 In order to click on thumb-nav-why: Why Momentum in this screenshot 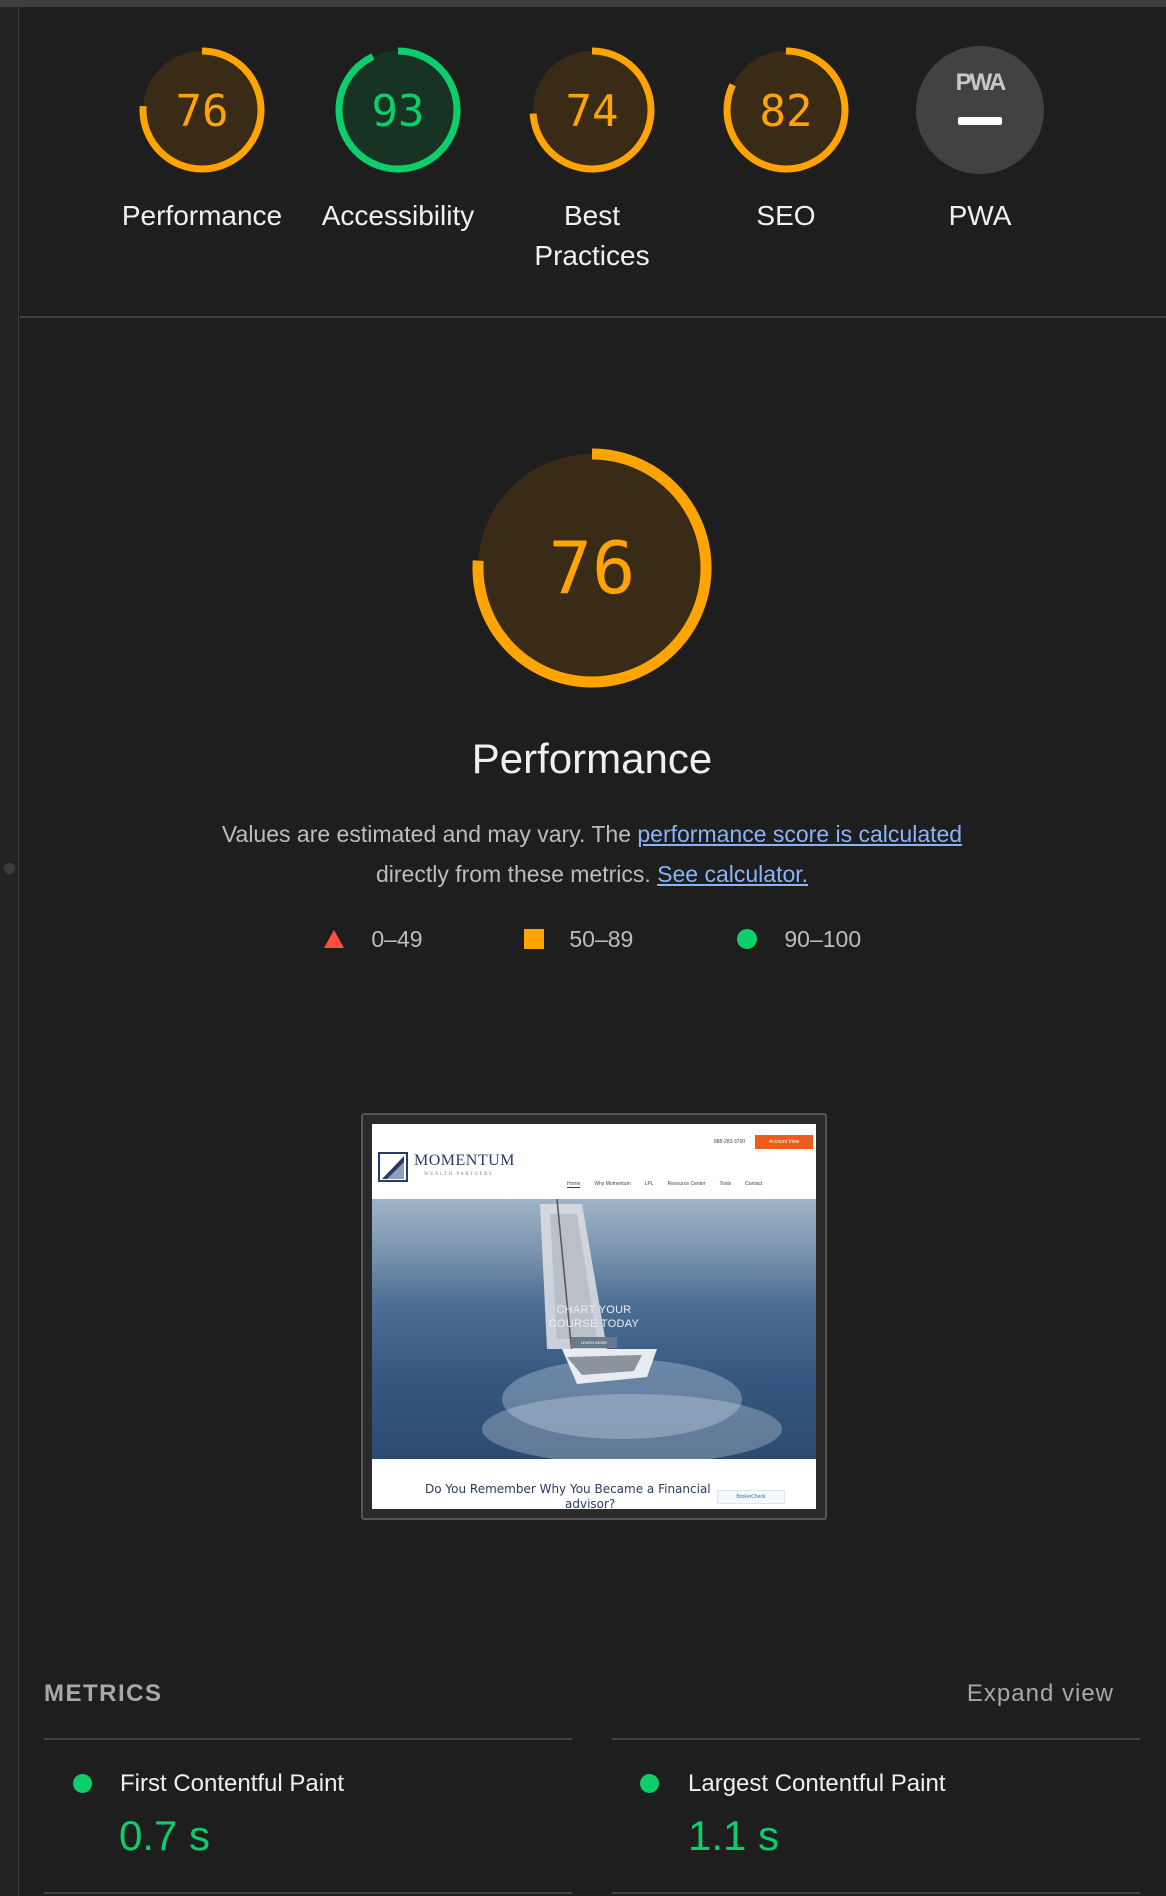, I will do `click(612, 1184)`.